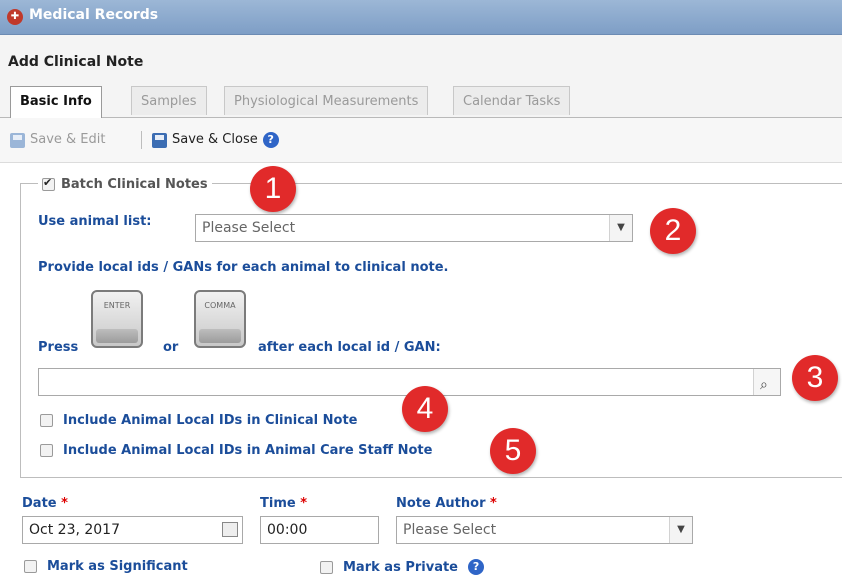 The height and width of the screenshot is (575, 842). I want to click on note-author-select: Please Select ▼, so click(544, 530).